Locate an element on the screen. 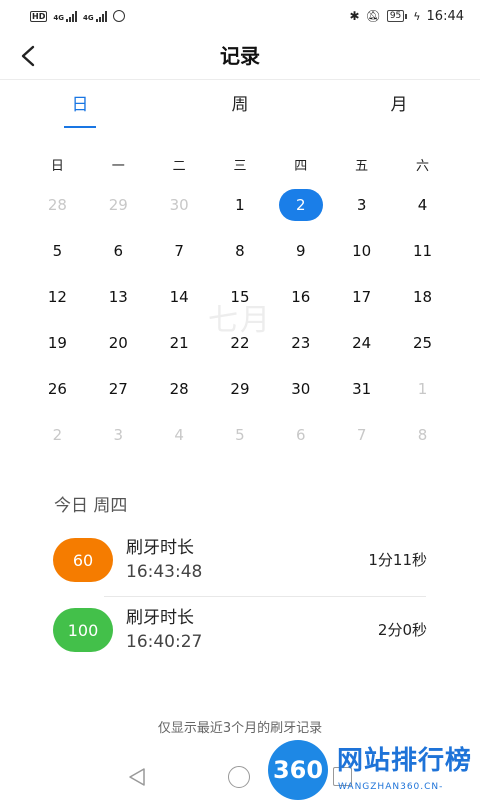  record-label: 刷牙时长 is located at coordinates (160, 548).